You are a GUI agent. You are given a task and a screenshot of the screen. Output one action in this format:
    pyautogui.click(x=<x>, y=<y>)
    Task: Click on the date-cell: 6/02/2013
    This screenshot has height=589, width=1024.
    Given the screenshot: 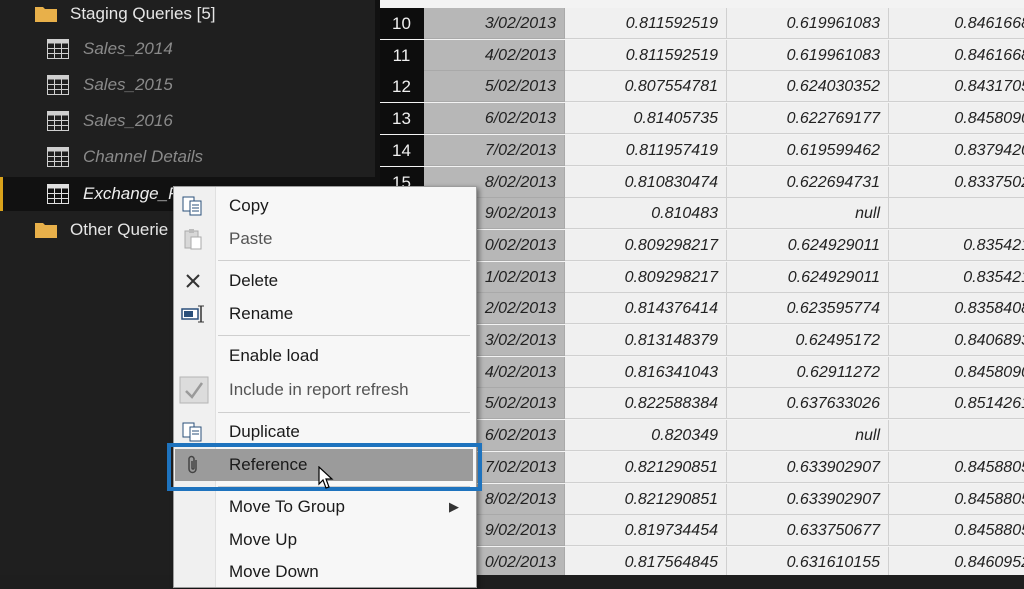 What is the action you would take?
    pyautogui.click(x=494, y=119)
    